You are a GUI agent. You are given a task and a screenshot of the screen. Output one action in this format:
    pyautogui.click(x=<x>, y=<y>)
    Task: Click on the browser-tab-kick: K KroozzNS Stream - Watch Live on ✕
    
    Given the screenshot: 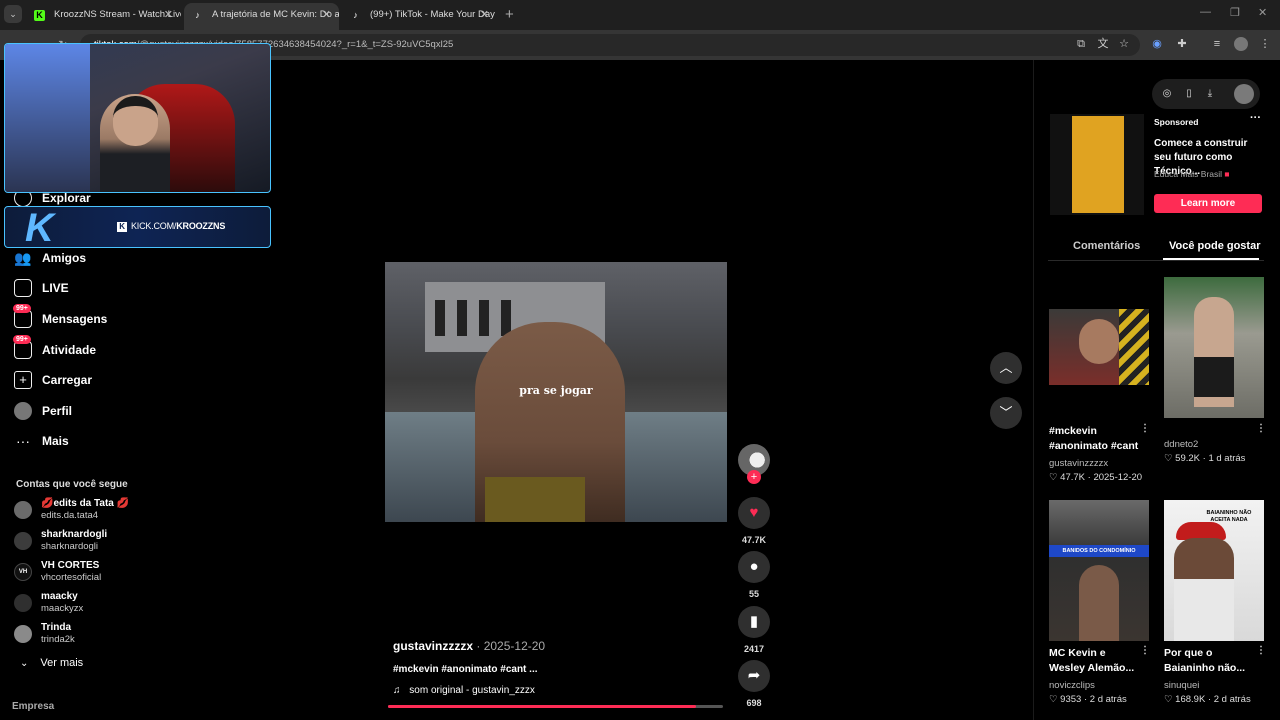 What is the action you would take?
    pyautogui.click(x=103, y=15)
    